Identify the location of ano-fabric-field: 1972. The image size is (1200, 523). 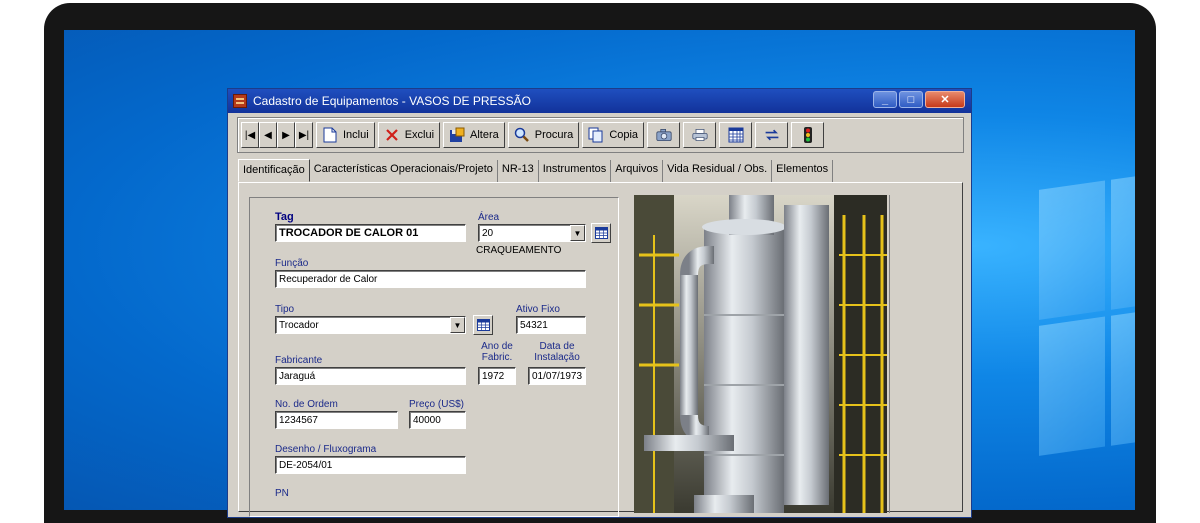
(497, 376).